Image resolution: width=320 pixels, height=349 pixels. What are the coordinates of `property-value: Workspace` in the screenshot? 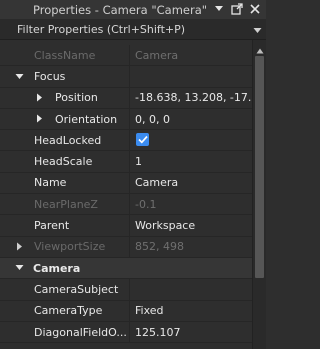 It's located at (191, 225).